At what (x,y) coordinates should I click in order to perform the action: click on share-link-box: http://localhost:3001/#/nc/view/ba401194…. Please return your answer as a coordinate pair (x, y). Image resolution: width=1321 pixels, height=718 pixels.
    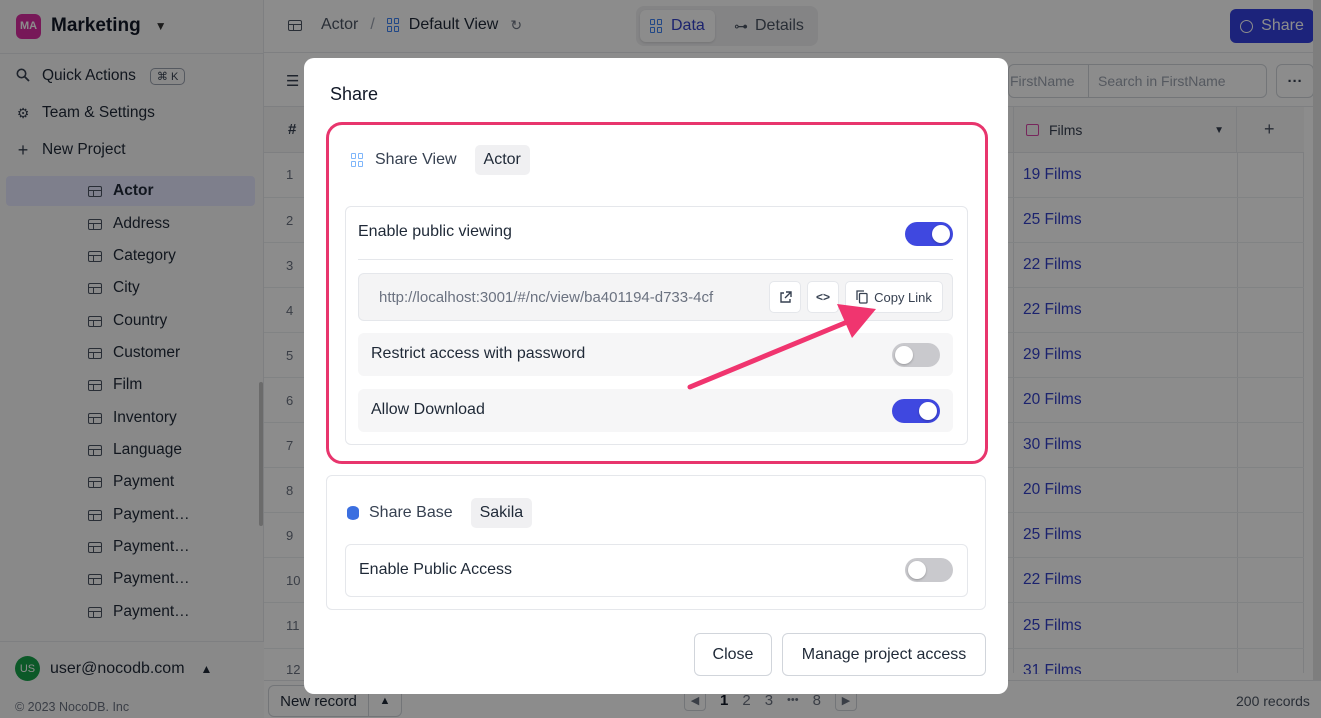
    Looking at the image, I should click on (655, 297).